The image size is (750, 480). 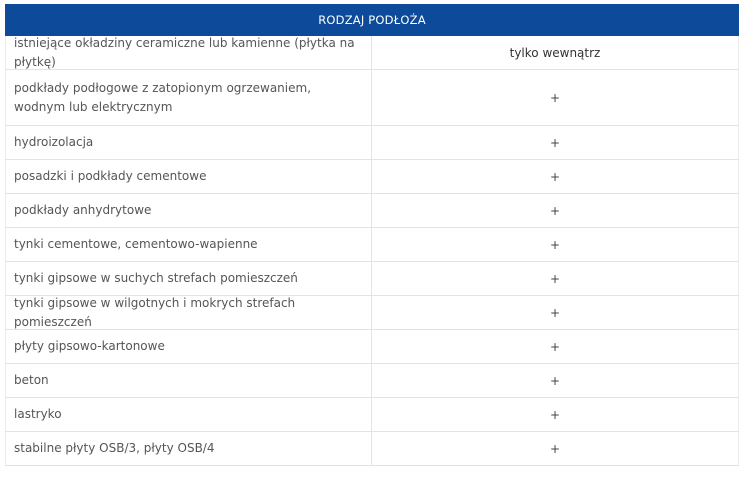 I want to click on row-value: tylko wewnątrz, so click(x=555, y=52).